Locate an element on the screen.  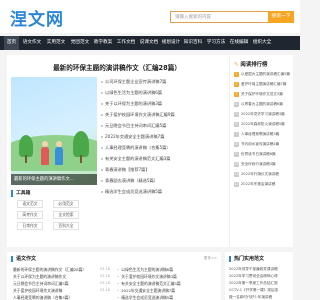
rank-number: 1 is located at coordinates (236, 74).